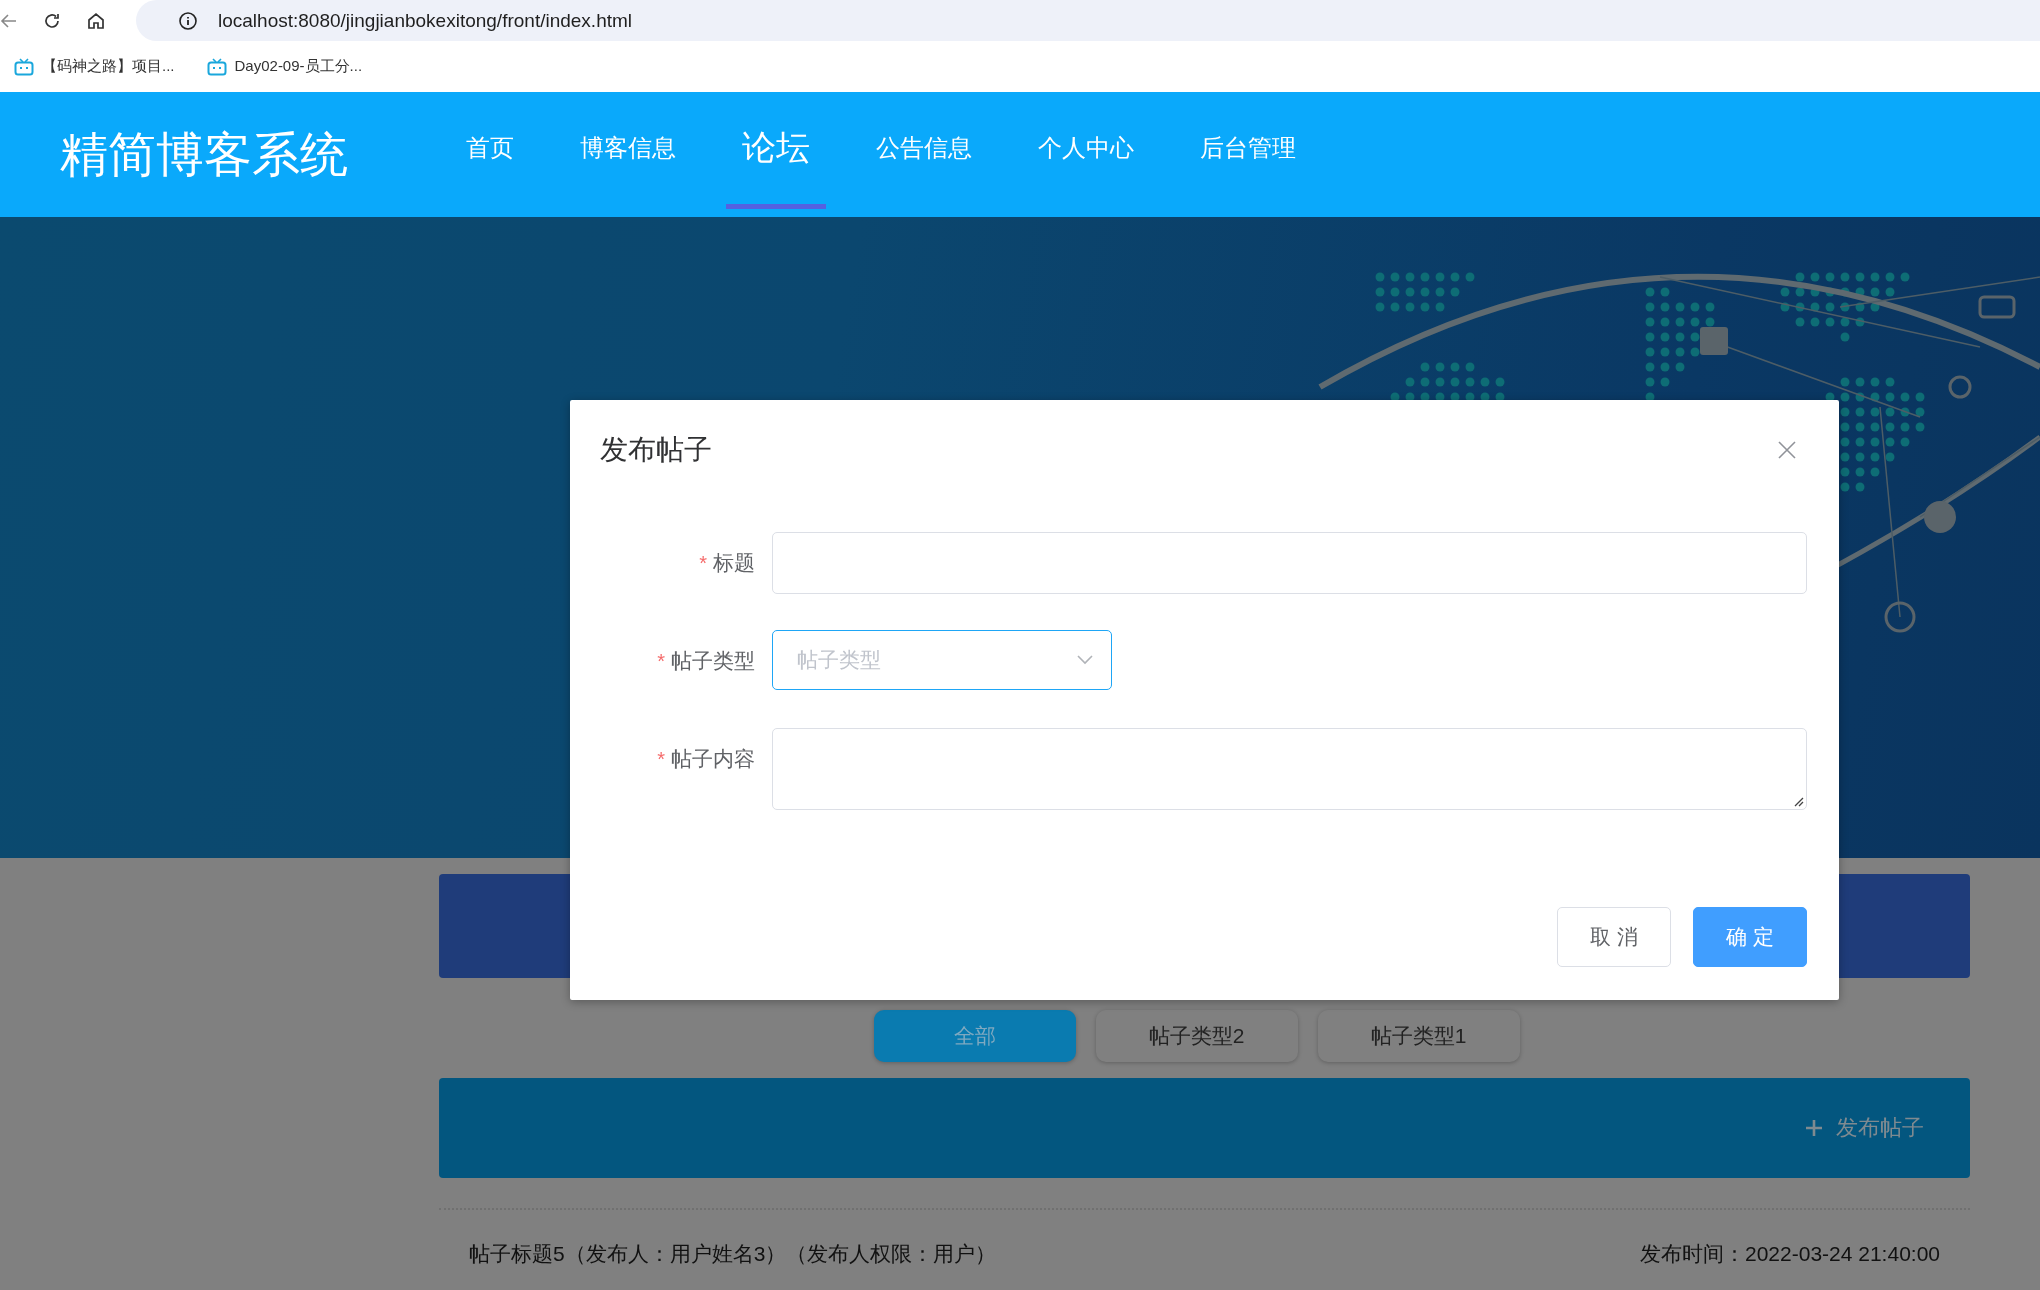 The height and width of the screenshot is (1290, 2040). What do you see at coordinates (96, 20) in the screenshot?
I see `home-icon` at bounding box center [96, 20].